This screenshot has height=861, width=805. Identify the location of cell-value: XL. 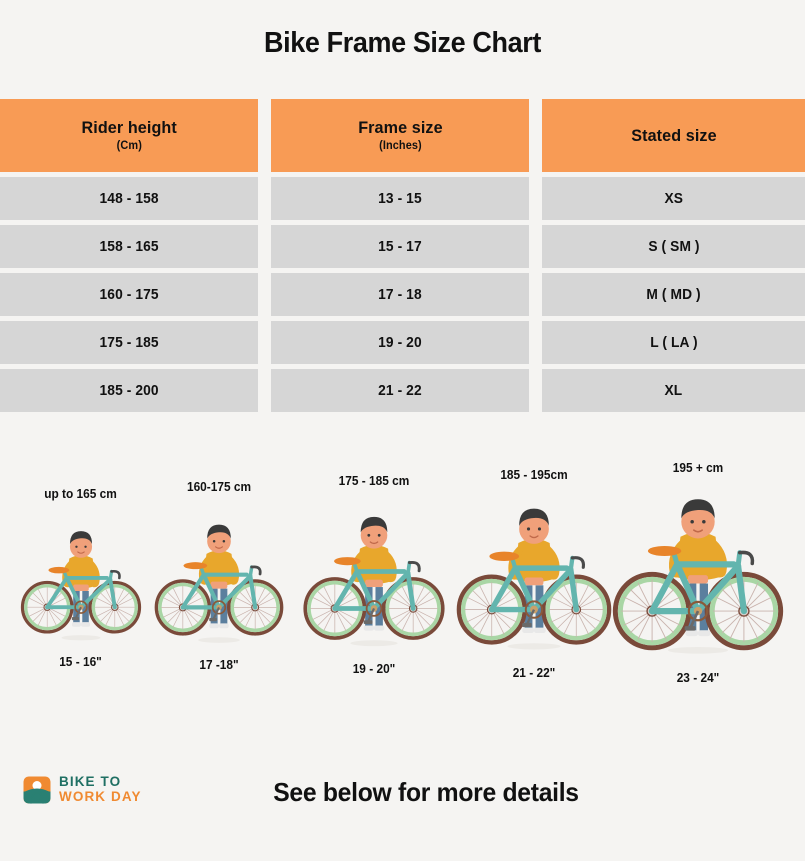
(673, 390).